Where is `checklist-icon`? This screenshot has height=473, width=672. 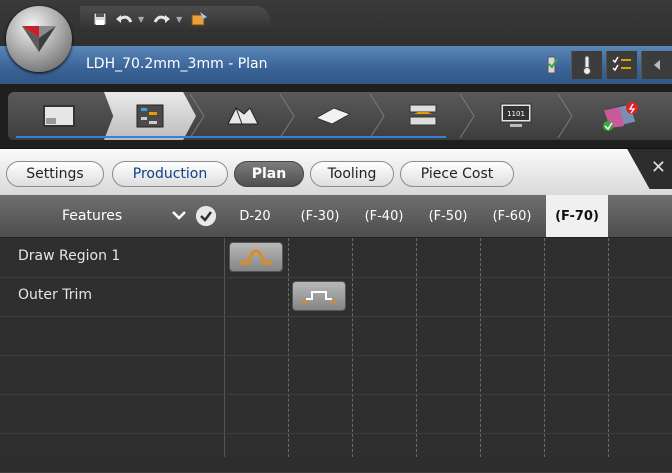 checklist-icon is located at coordinates (621, 65).